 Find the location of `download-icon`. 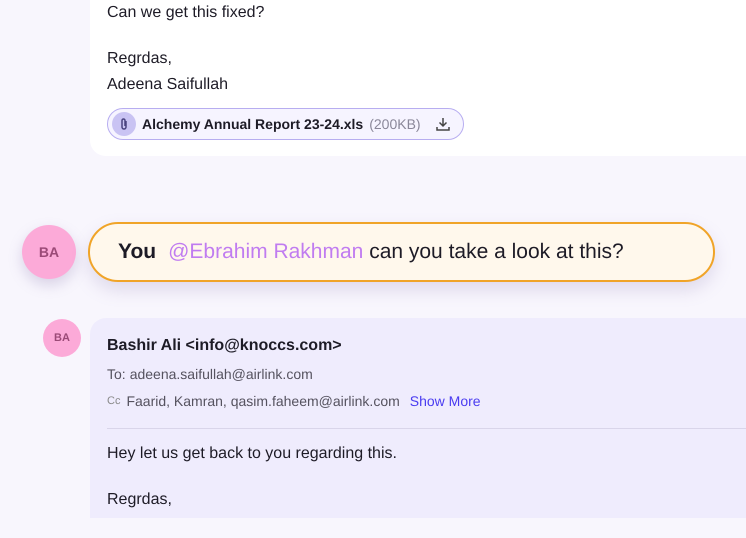

download-icon is located at coordinates (442, 124).